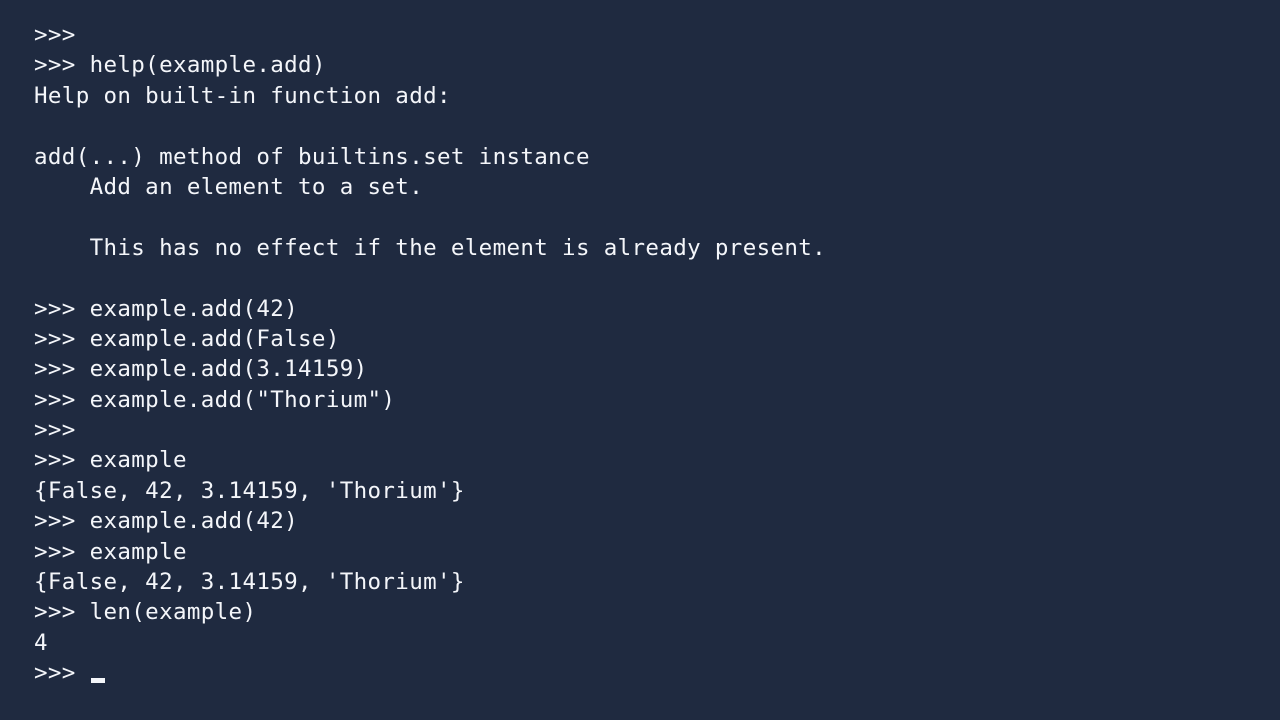  Describe the element at coordinates (644, 673) in the screenshot. I see `input-line: >>>` at that location.